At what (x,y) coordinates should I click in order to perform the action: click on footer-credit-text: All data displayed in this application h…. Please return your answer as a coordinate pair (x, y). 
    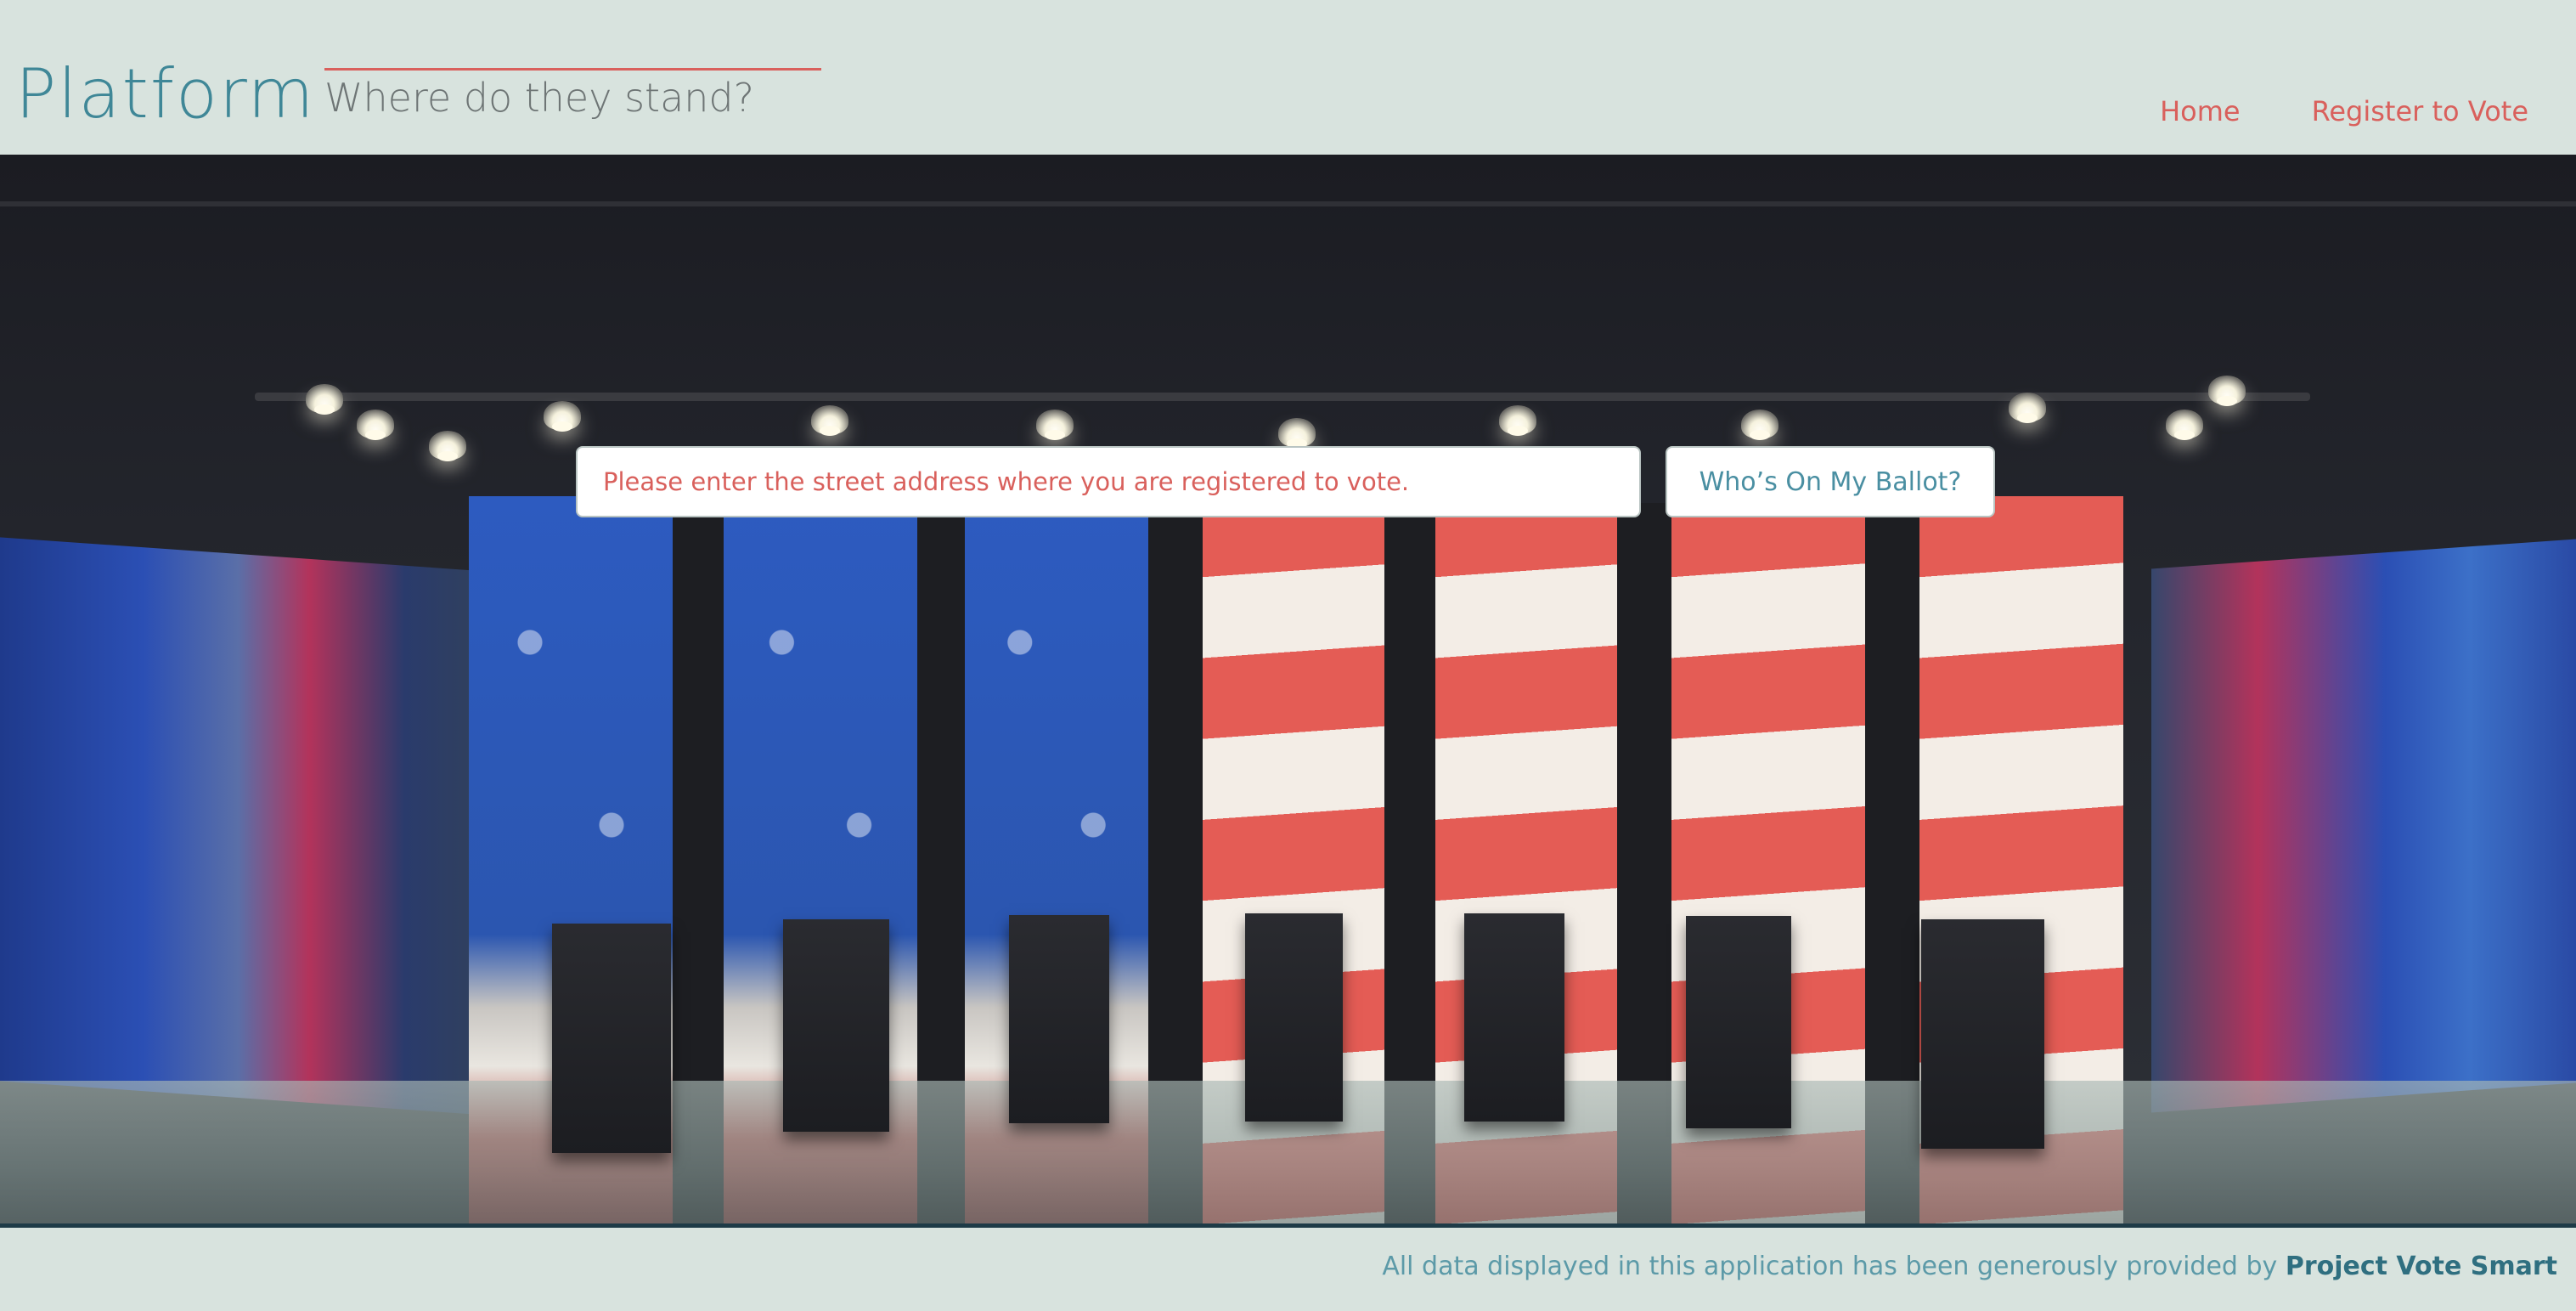
    Looking at the image, I should click on (1830, 1266).